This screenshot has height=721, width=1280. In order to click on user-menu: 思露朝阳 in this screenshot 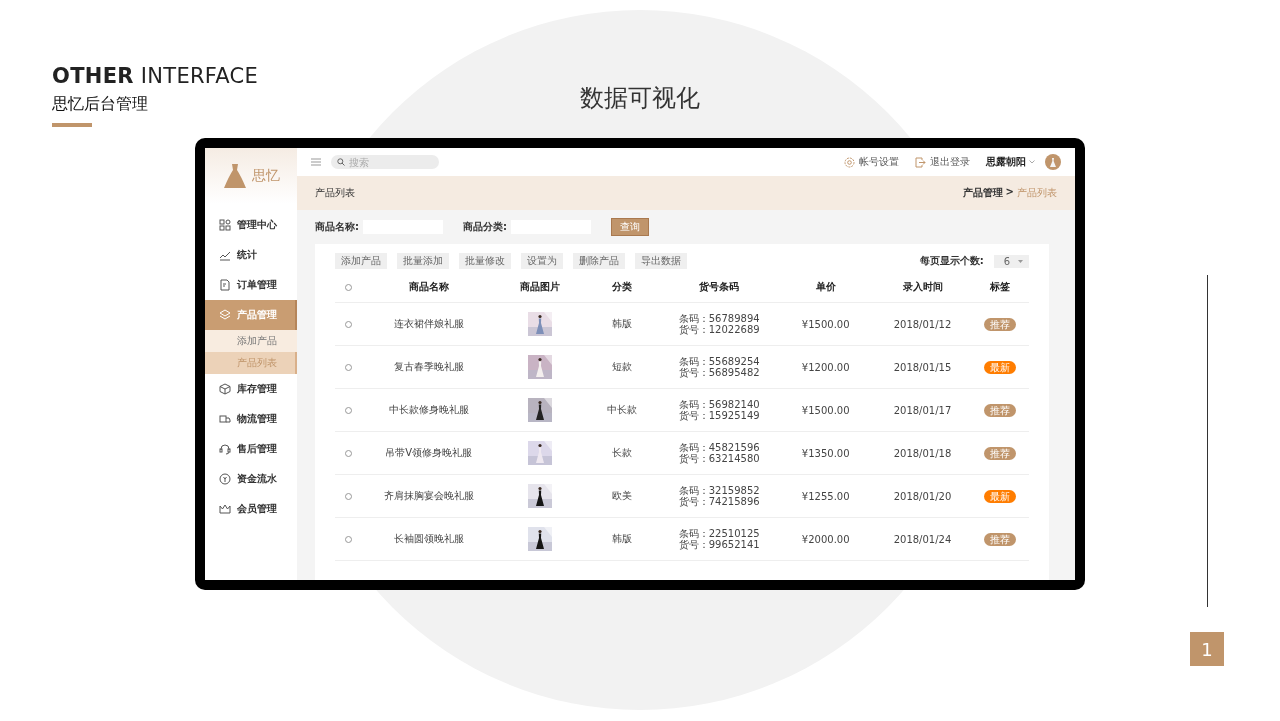, I will do `click(1010, 162)`.